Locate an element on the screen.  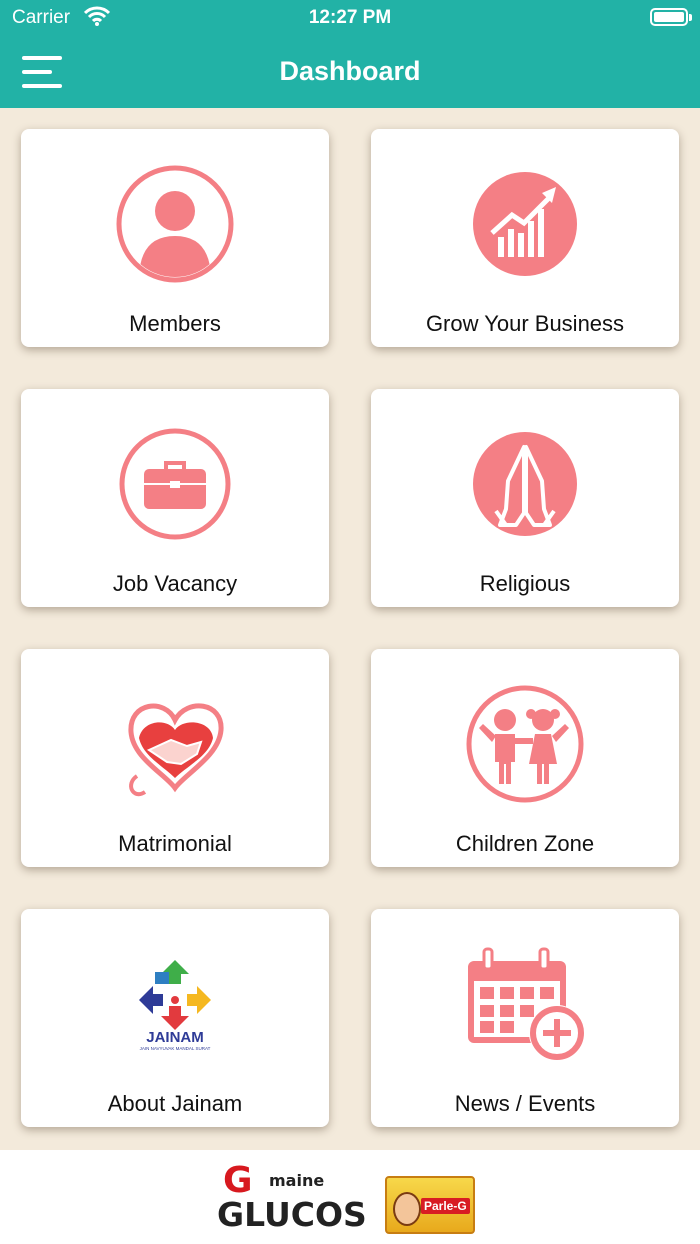
tile-label: News / Events is located at coordinates (525, 1103).